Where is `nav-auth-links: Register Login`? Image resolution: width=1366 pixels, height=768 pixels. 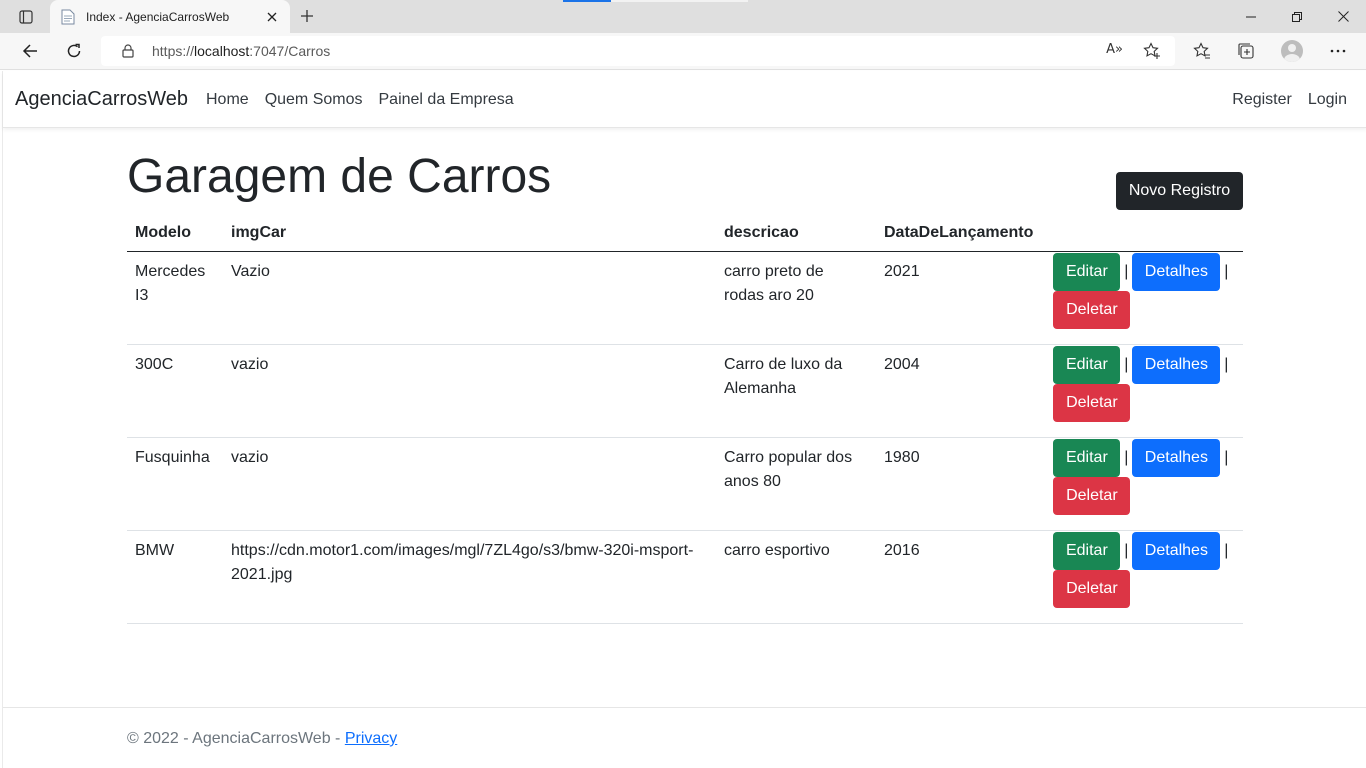 nav-auth-links: Register Login is located at coordinates (1289, 100).